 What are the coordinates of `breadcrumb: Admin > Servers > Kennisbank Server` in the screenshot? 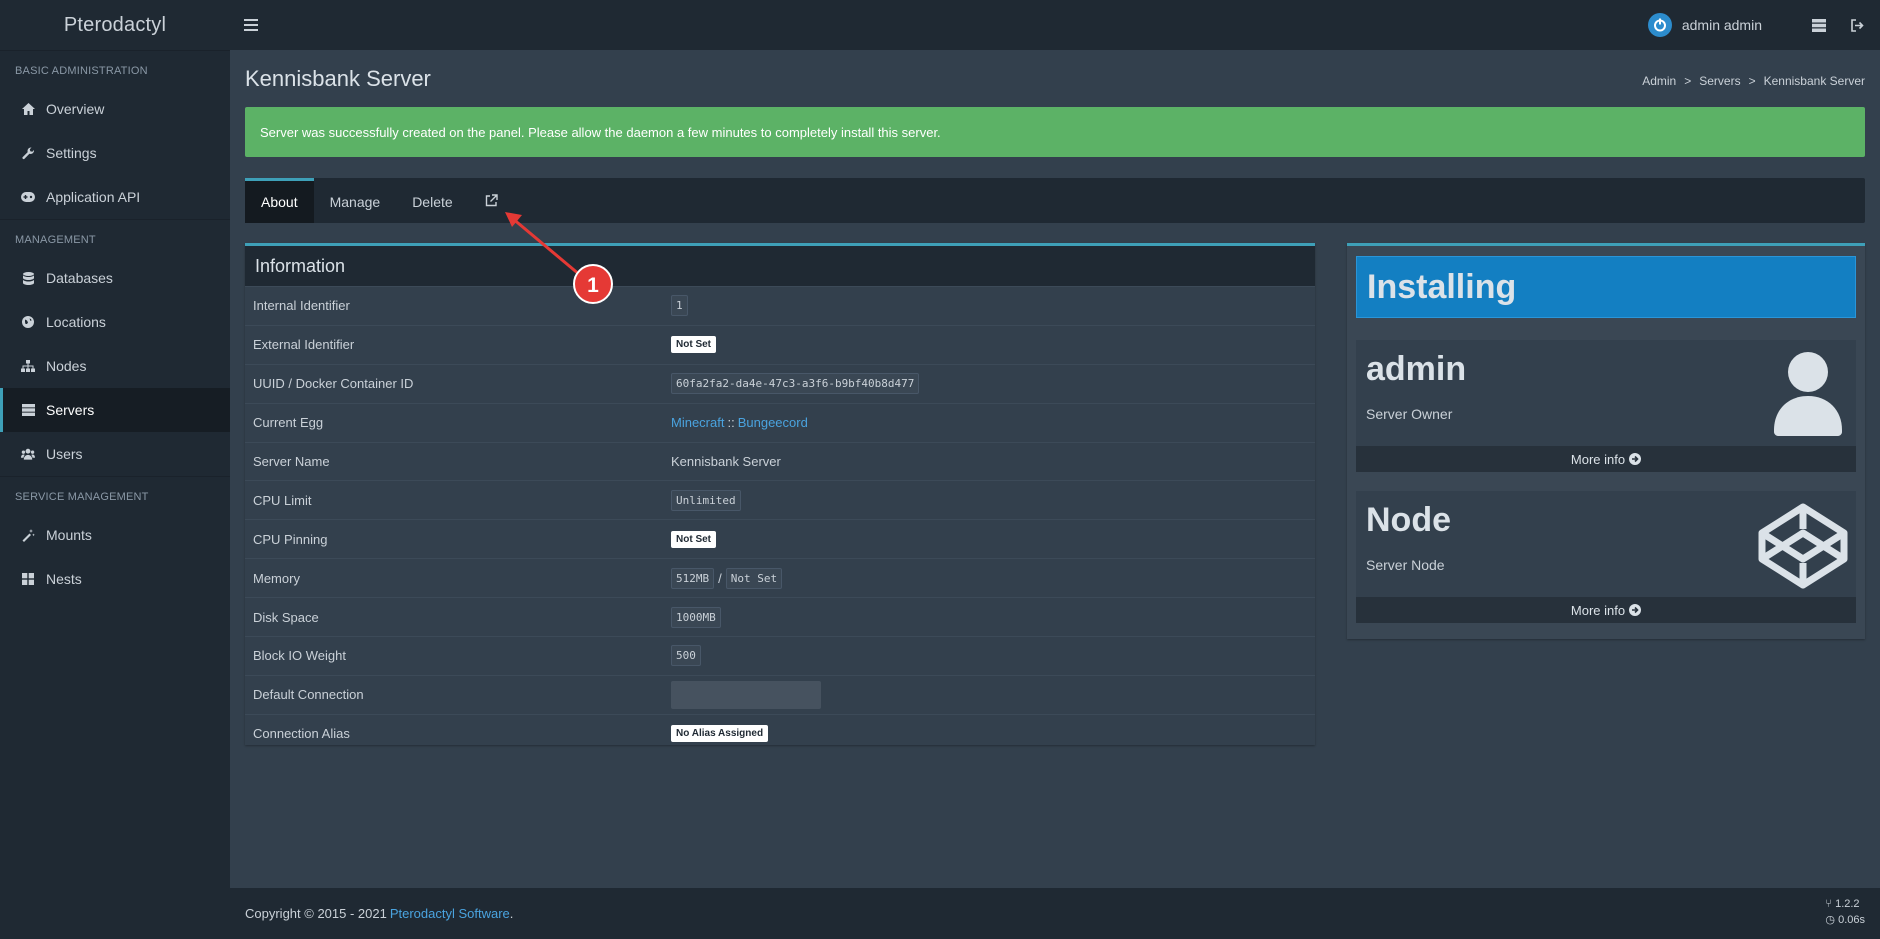 It's located at (1753, 81).